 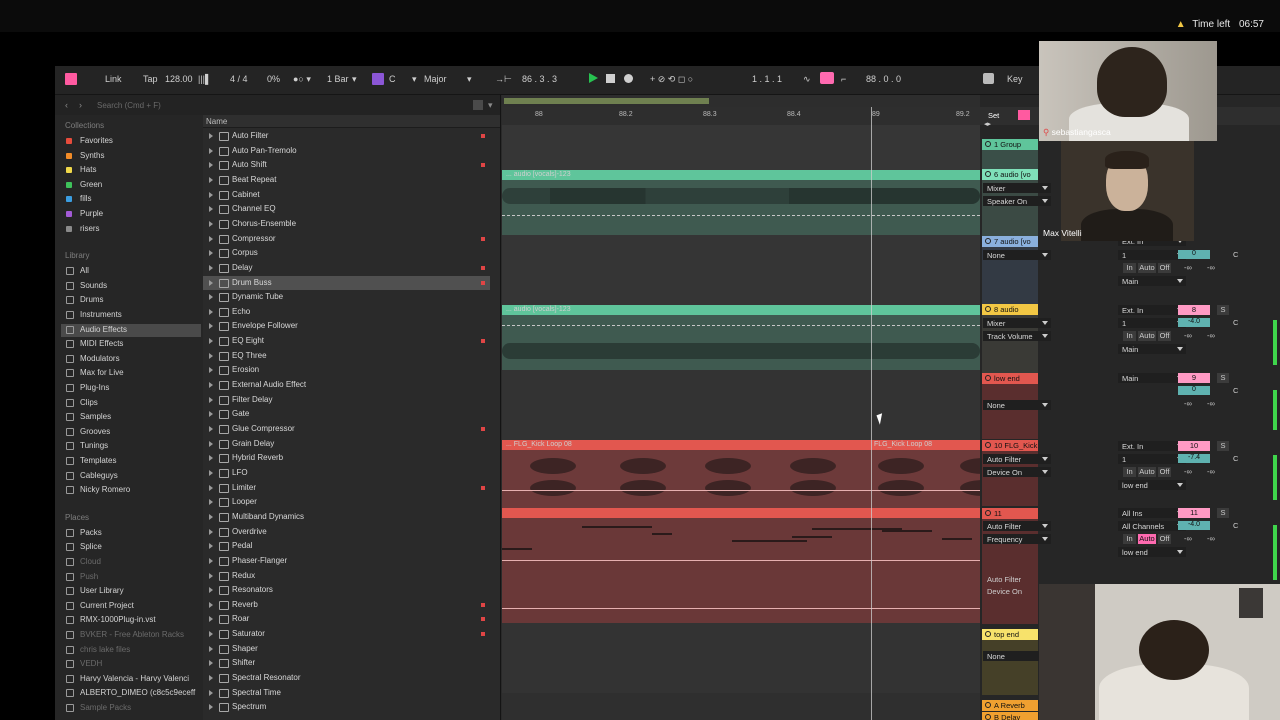 I want to click on device-list-item: Overdrive, so click(x=346, y=532).